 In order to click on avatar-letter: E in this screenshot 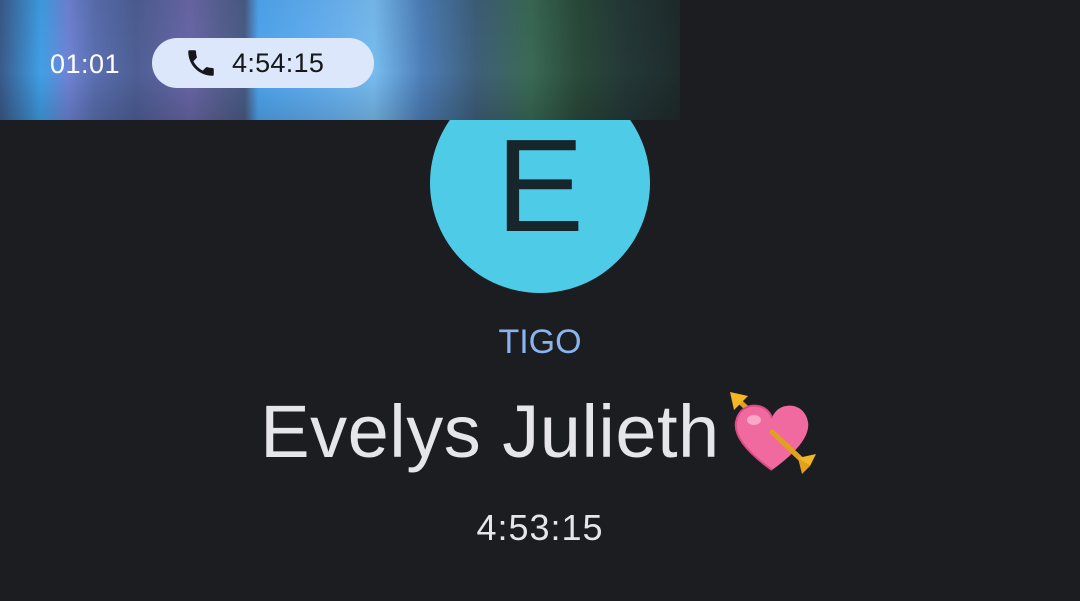, I will do `click(540, 185)`.